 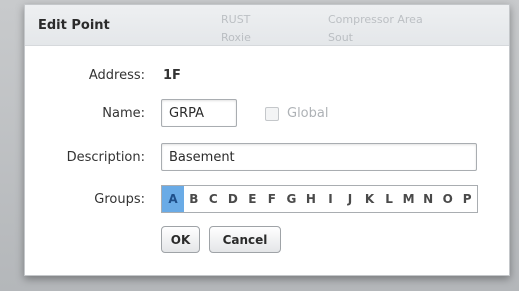 What do you see at coordinates (272, 199) in the screenshot?
I see `group-f-button: F` at bounding box center [272, 199].